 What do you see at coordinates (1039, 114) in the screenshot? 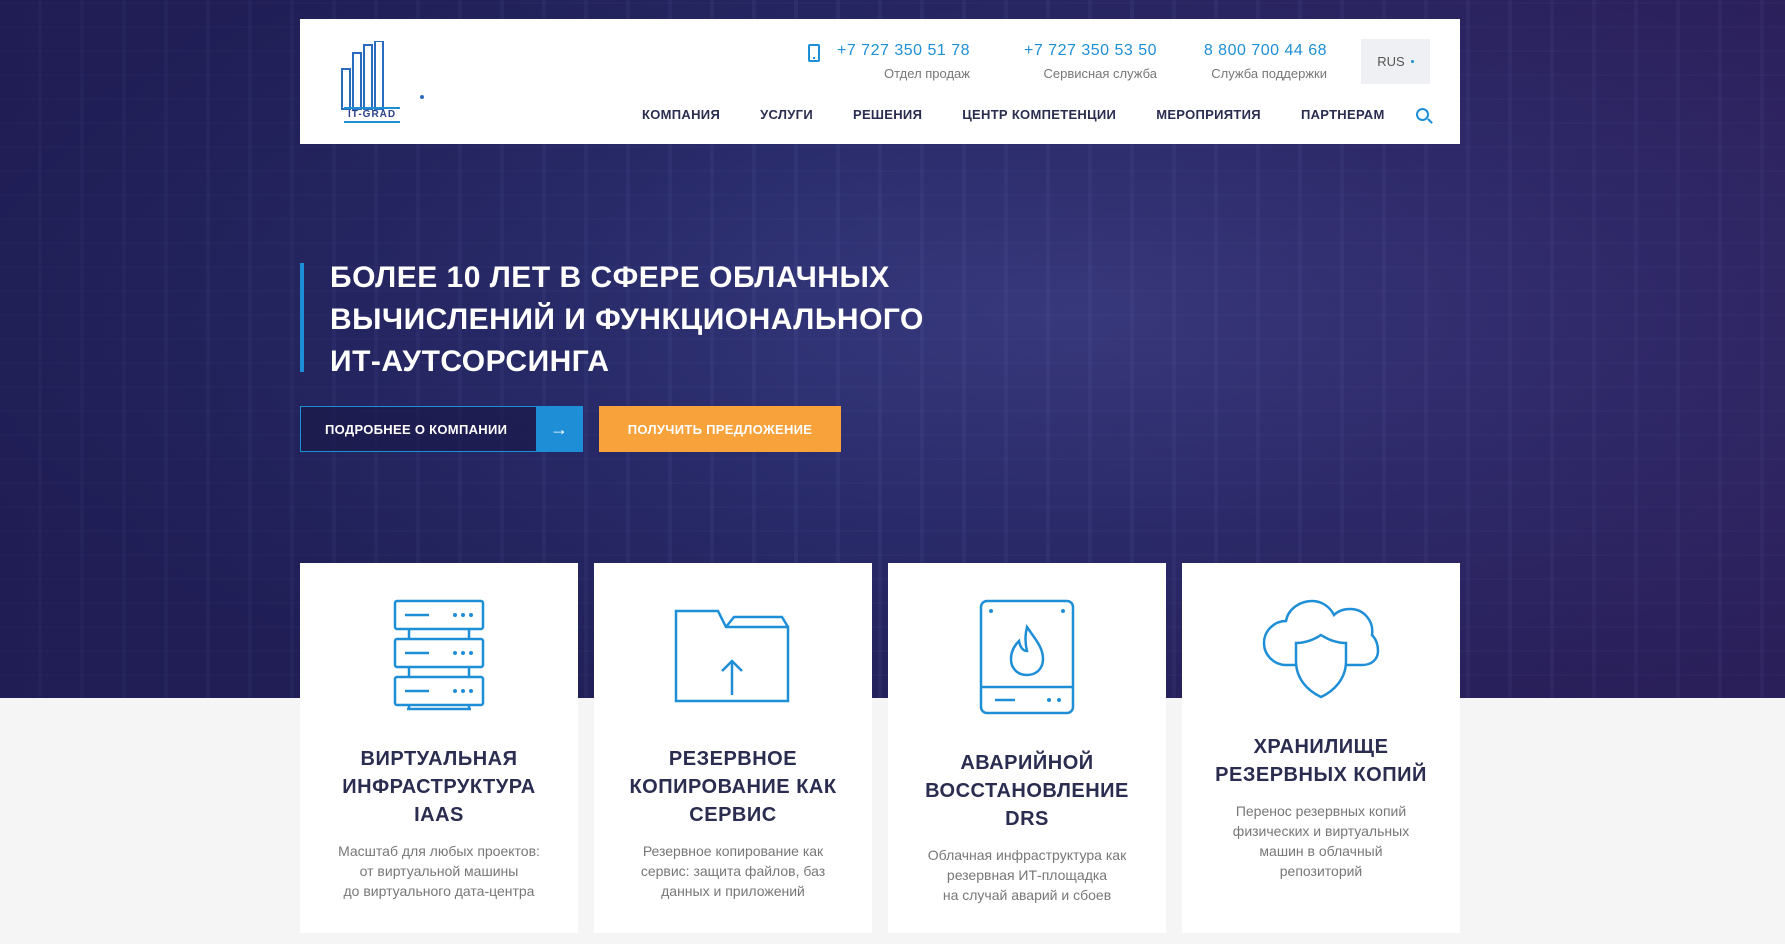
I see `nav-item-competence: ЦЕНТР КОМПЕТЕНЦИИ` at bounding box center [1039, 114].